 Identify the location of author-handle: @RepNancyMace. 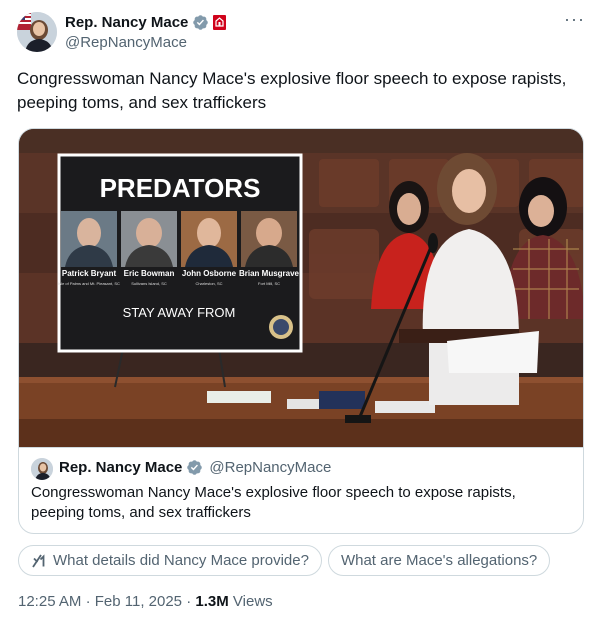
(145, 42).